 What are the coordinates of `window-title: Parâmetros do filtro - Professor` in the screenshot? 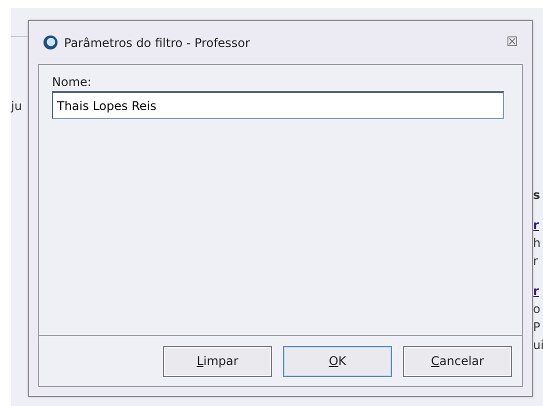 It's located at (157, 43).